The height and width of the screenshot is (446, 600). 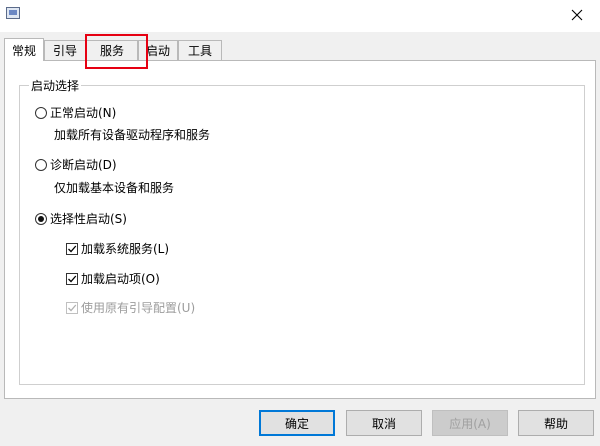 I want to click on load-startup-items-option: 加载启动项(O), so click(x=113, y=278).